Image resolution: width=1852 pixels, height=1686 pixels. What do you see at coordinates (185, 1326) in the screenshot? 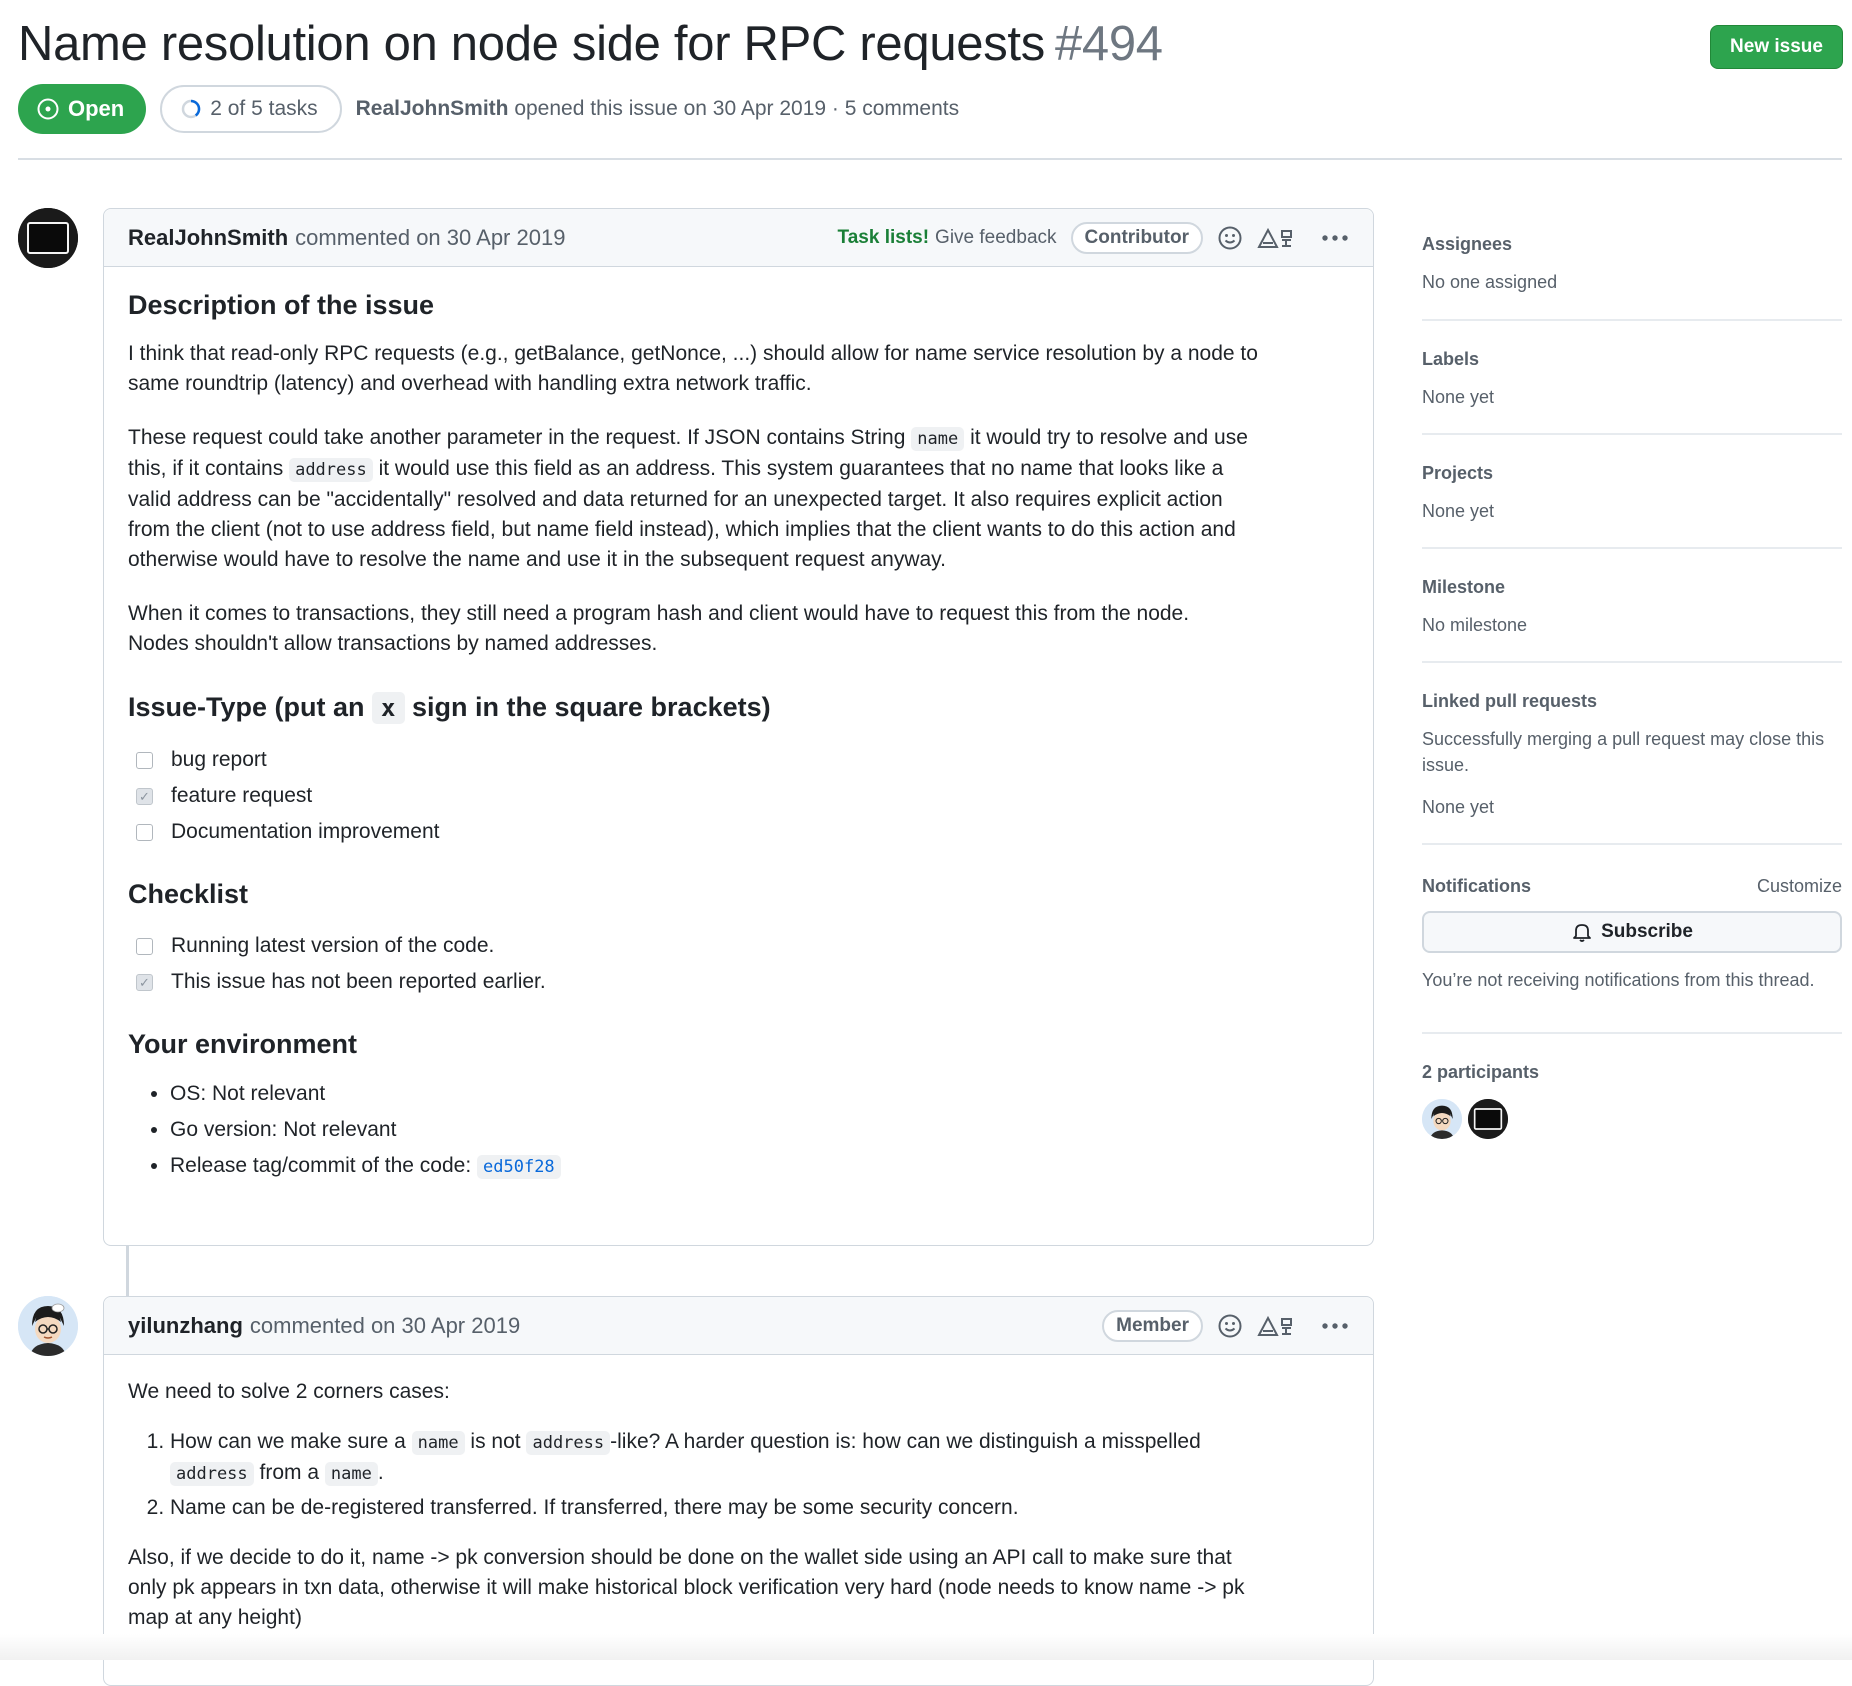
I see `comment-author: yilunzhang` at bounding box center [185, 1326].